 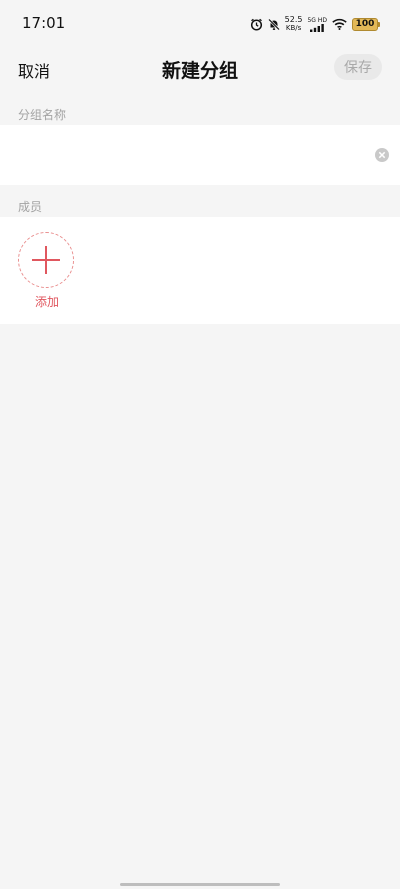 I want to click on group-name-row, so click(x=200, y=155).